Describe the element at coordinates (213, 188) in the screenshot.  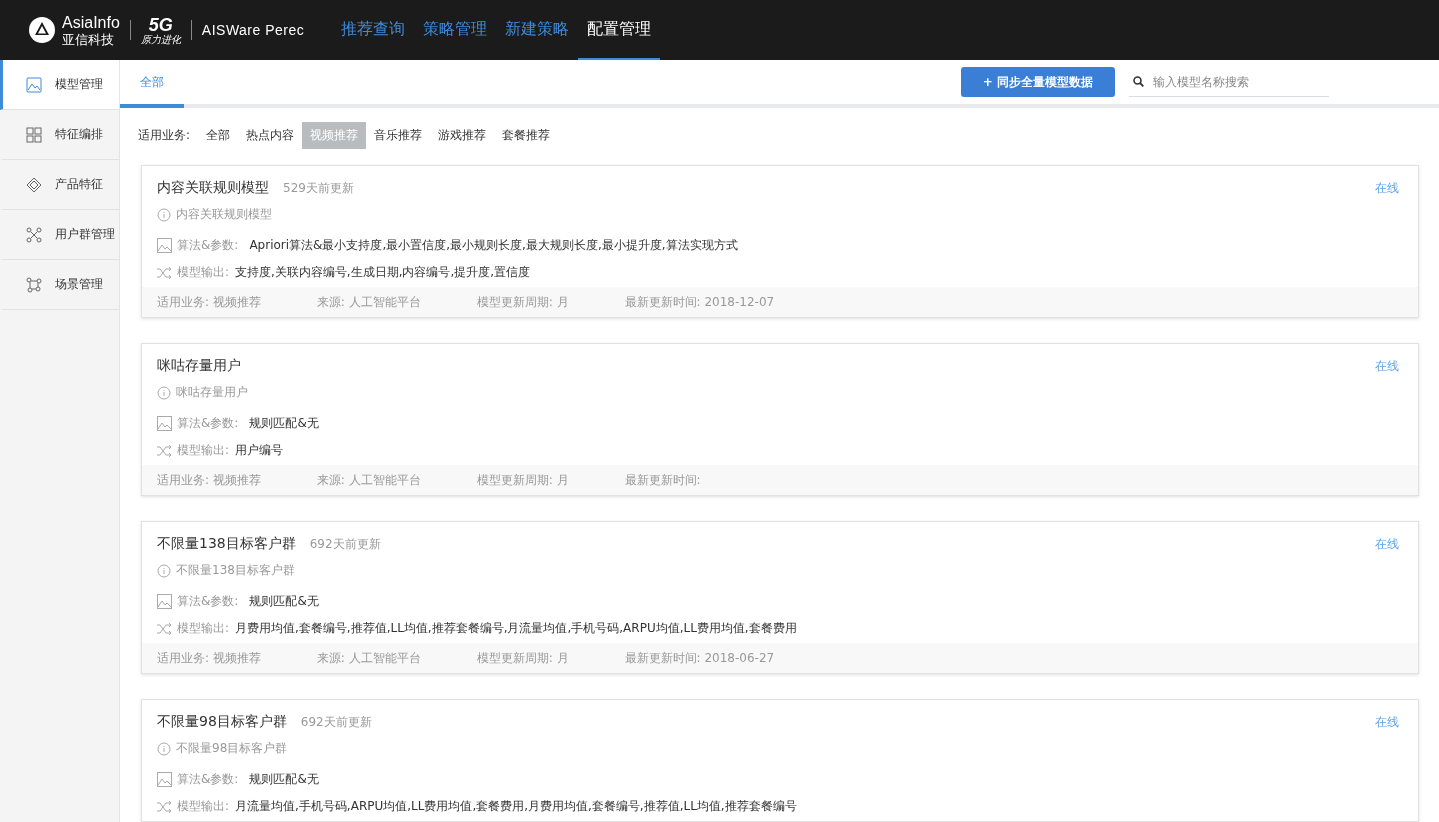
I see `model-title: 内容关联规则模型` at that location.